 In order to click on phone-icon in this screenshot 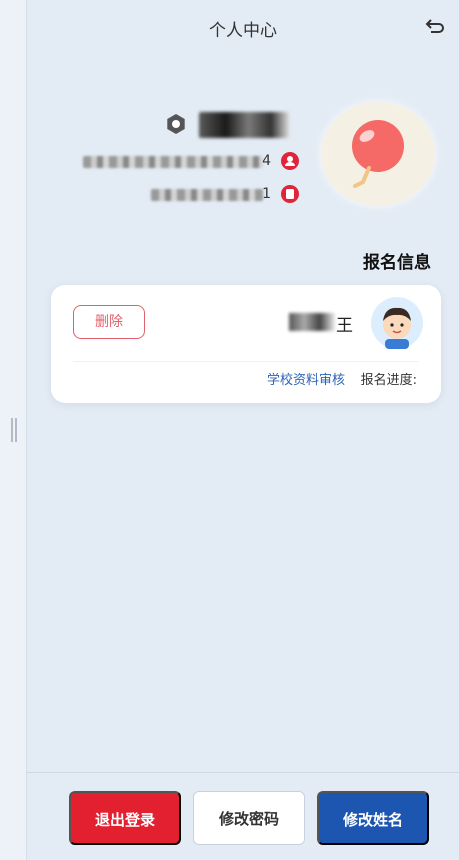, I will do `click(290, 194)`.